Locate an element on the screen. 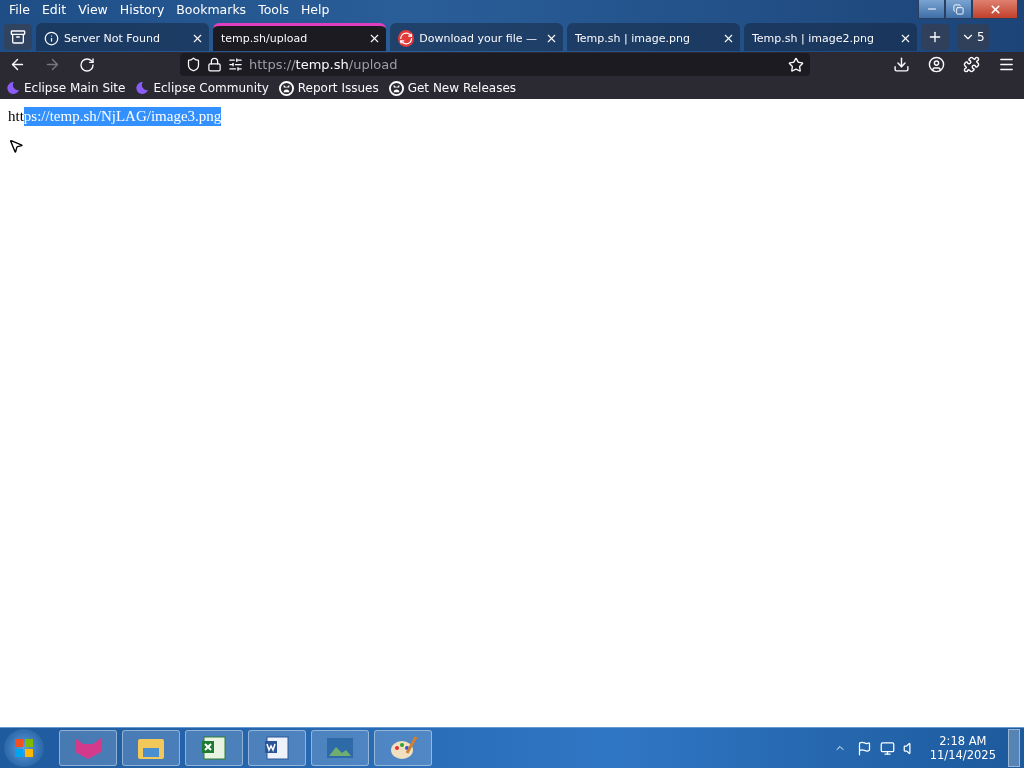 The width and height of the screenshot is (1024, 768). clock-date: 11/14/2025 is located at coordinates (962, 755).